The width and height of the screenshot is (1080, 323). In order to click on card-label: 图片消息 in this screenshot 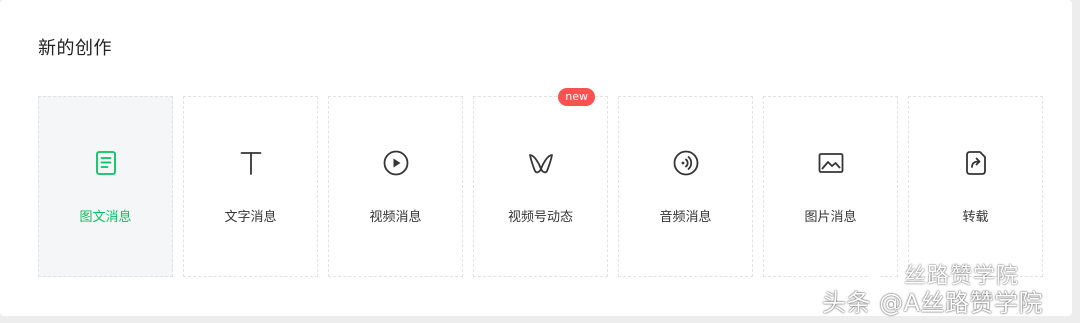, I will do `click(830, 217)`.